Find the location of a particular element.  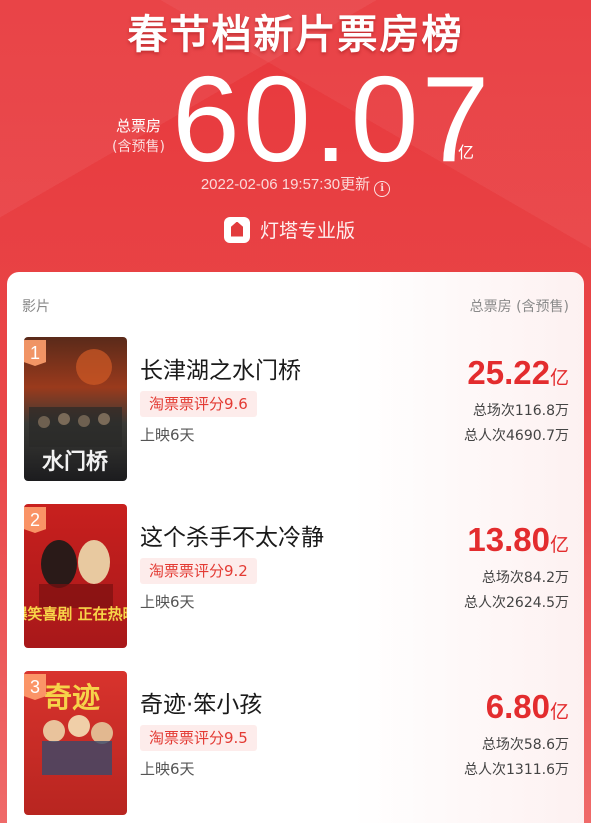

movie-title: 奇迹·笨小孩 is located at coordinates (201, 702).